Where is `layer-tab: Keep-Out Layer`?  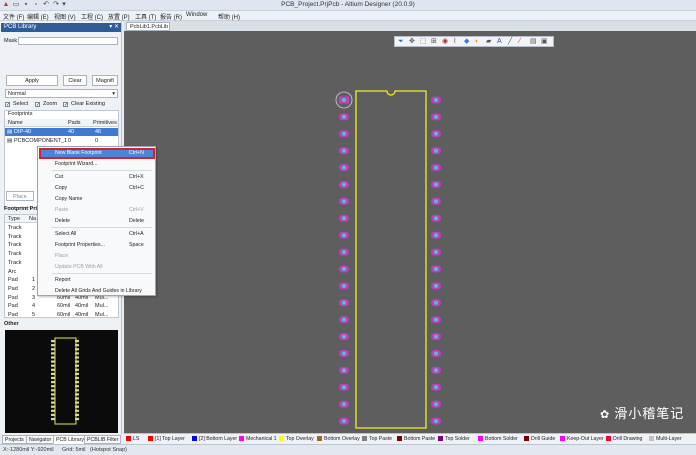
layer-tab: Keep-Out Layer is located at coordinates (582, 439).